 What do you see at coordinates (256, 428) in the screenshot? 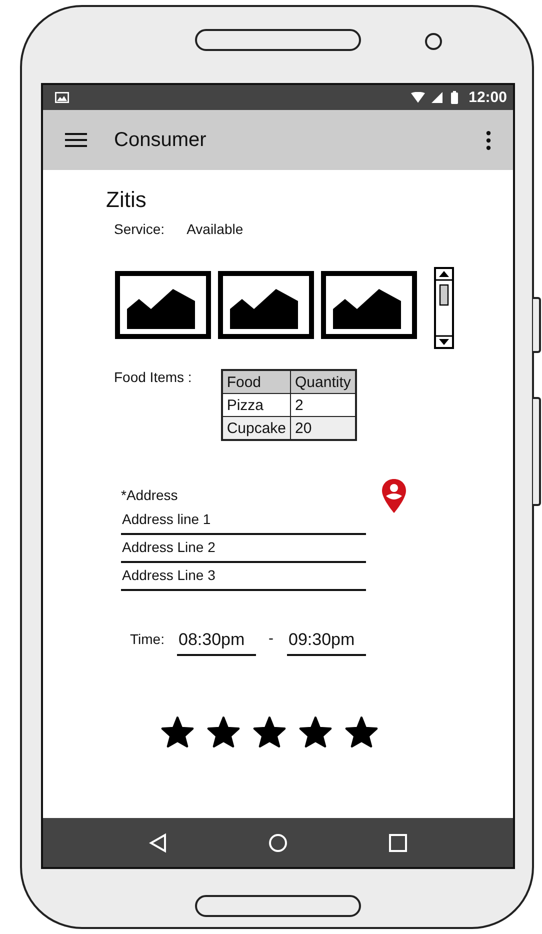
I see `table-cell: Cupcake` at bounding box center [256, 428].